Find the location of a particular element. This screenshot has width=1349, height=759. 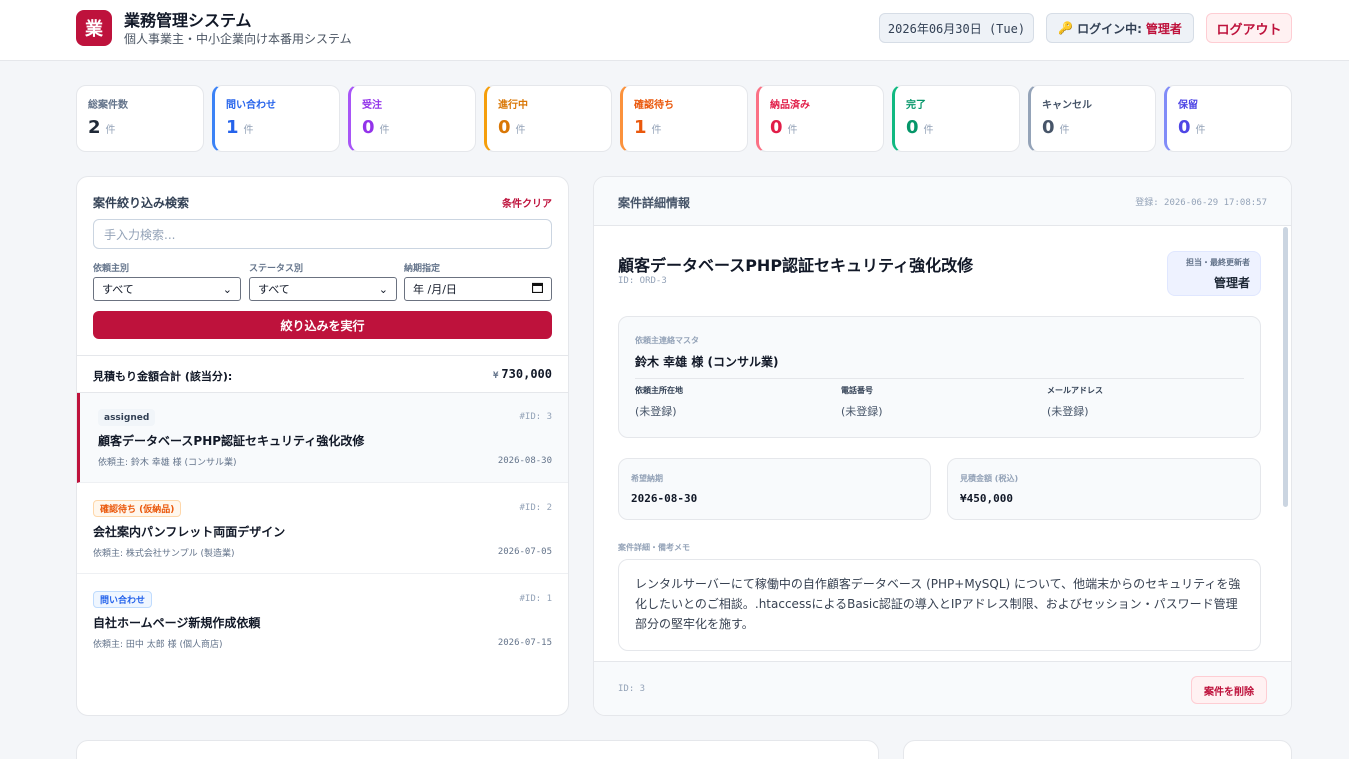

stat-card-total: 総案件数 2 件 is located at coordinates (140, 118).